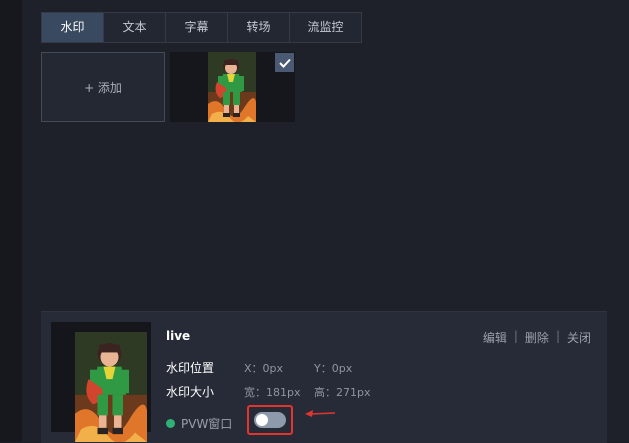 The width and height of the screenshot is (629, 443). What do you see at coordinates (190, 392) in the screenshot?
I see `size-label: 水印大小` at bounding box center [190, 392].